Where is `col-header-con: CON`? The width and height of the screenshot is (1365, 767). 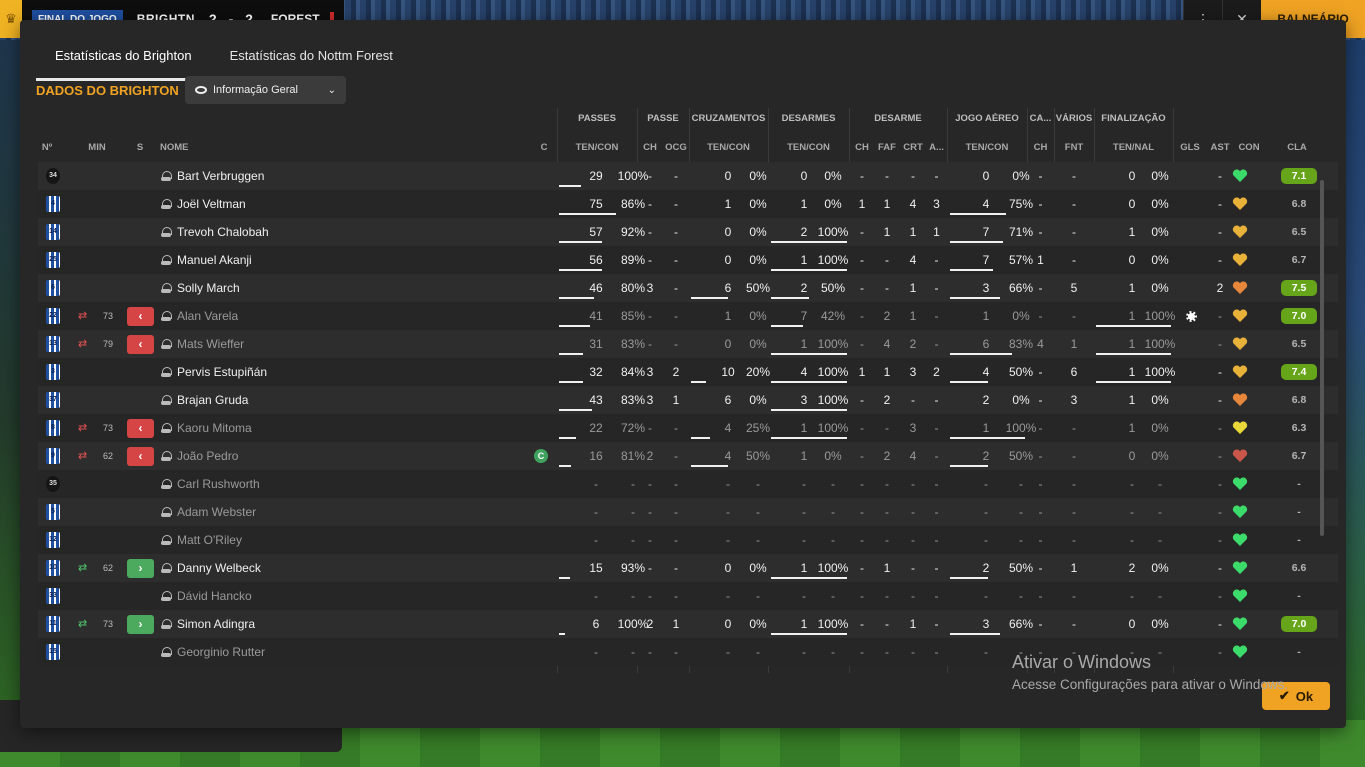 col-header-con: CON is located at coordinates (1249, 147).